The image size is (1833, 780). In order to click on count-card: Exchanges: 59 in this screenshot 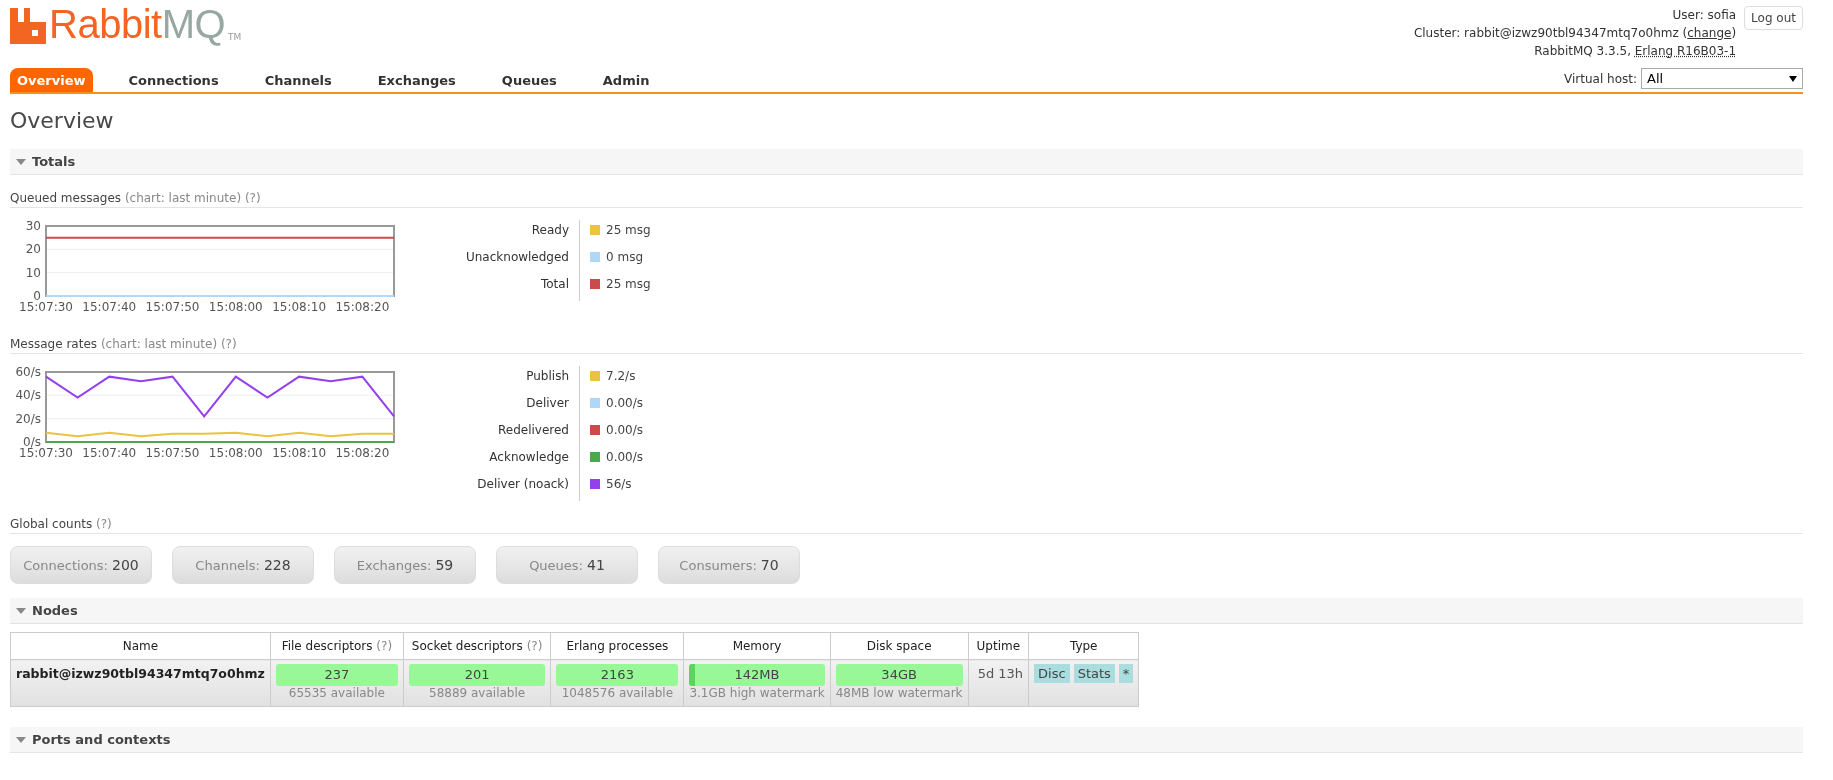, I will do `click(405, 565)`.